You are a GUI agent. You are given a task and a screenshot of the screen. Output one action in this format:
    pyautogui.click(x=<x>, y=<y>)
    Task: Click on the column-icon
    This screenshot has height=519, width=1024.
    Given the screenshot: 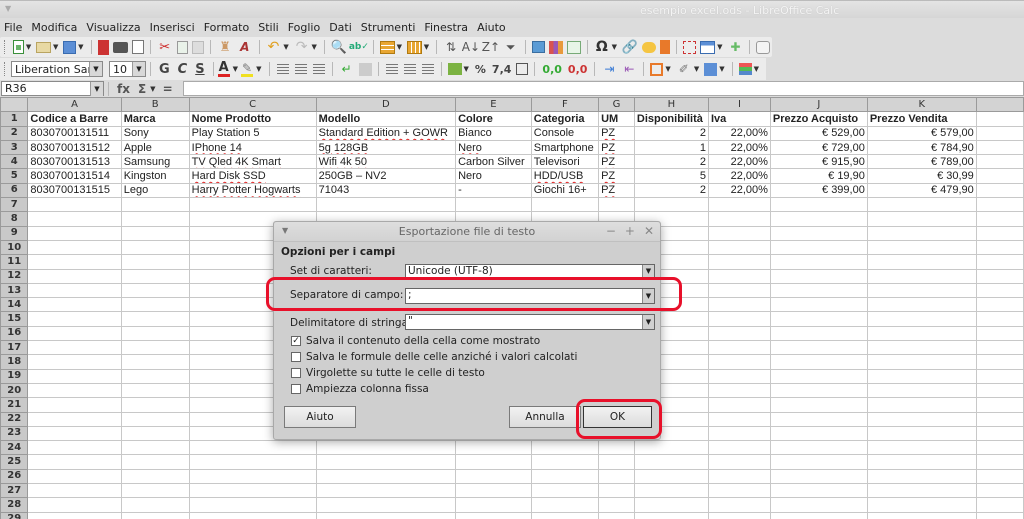 What is the action you would take?
    pyautogui.click(x=414, y=47)
    